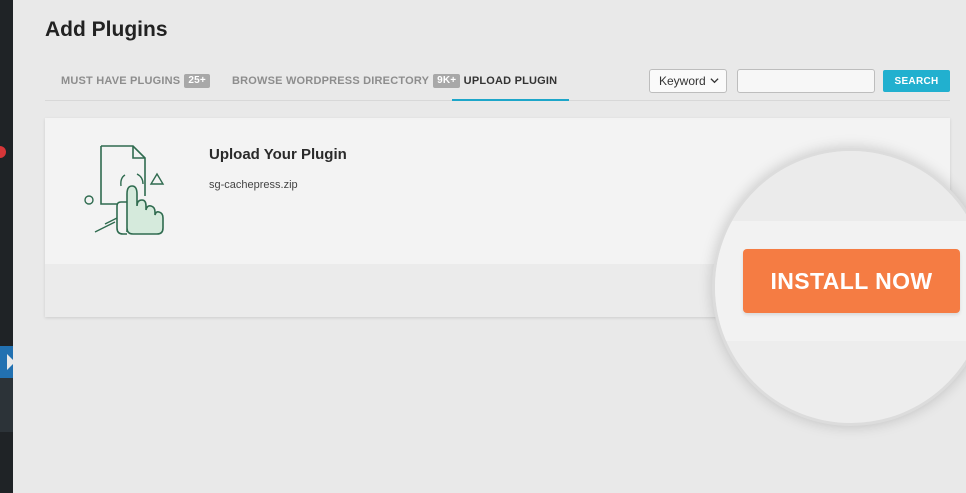 The width and height of the screenshot is (966, 493). Describe the element at coordinates (124, 190) in the screenshot. I see `hand-tap-document-icon` at that location.